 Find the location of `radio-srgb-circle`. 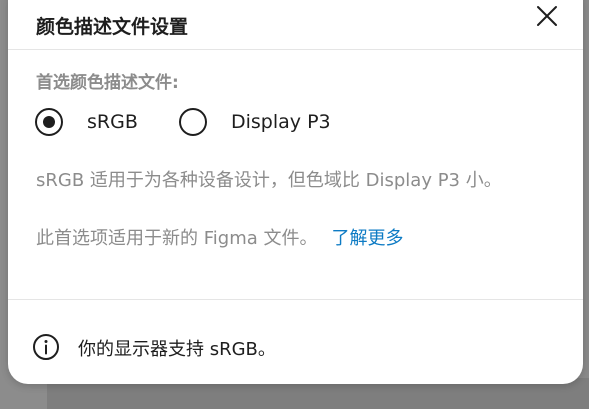

radio-srgb-circle is located at coordinates (49, 122).